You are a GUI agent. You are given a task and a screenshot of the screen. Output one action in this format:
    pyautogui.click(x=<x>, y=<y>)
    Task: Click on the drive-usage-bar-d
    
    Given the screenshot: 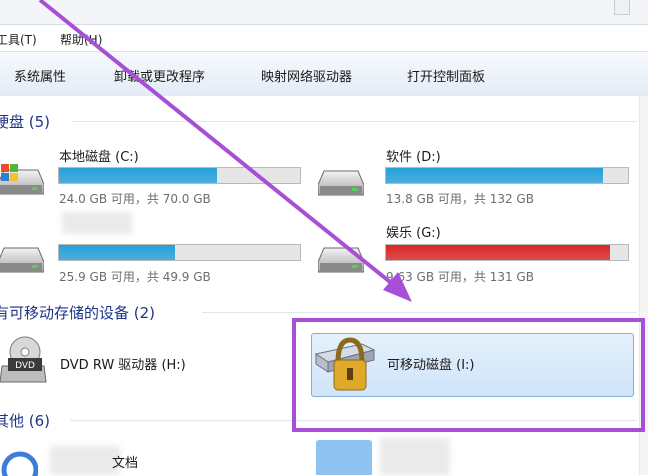 What is the action you would take?
    pyautogui.click(x=507, y=175)
    